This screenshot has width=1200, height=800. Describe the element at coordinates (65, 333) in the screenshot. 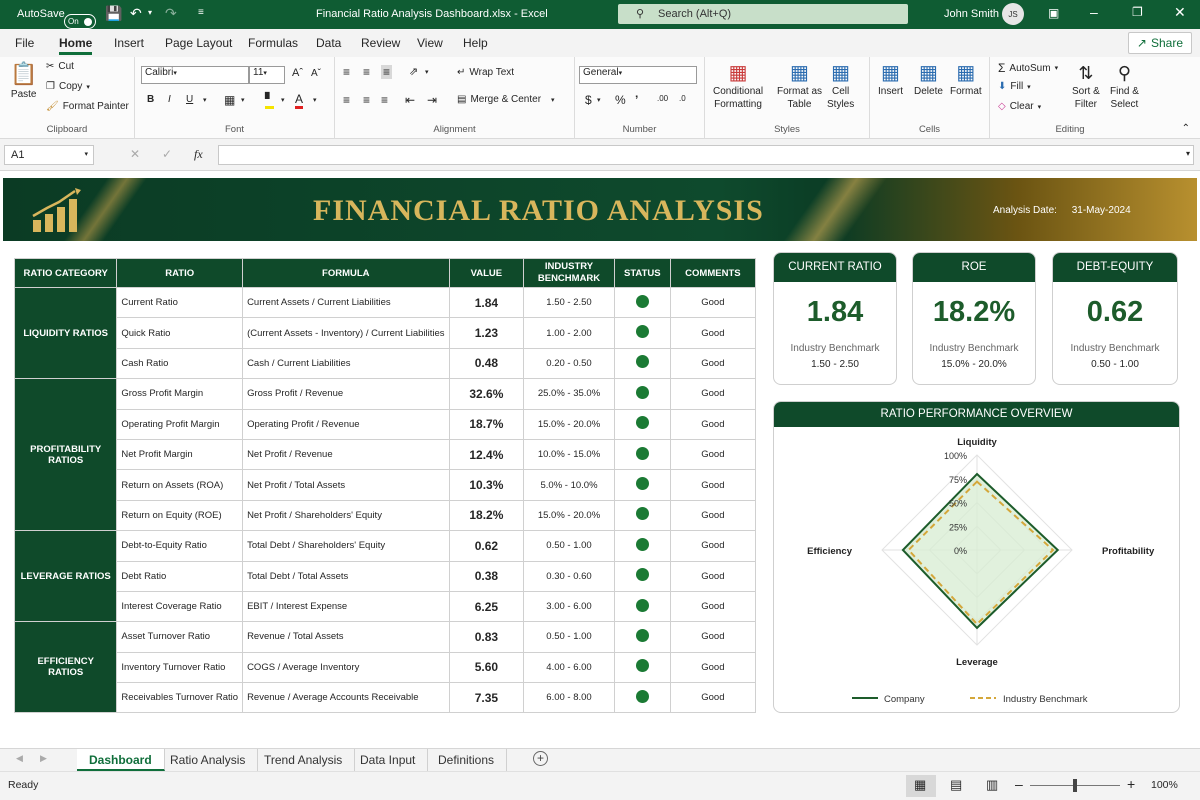

I see `ratio-category-cell: LIQUIDITY RATIOS` at that location.